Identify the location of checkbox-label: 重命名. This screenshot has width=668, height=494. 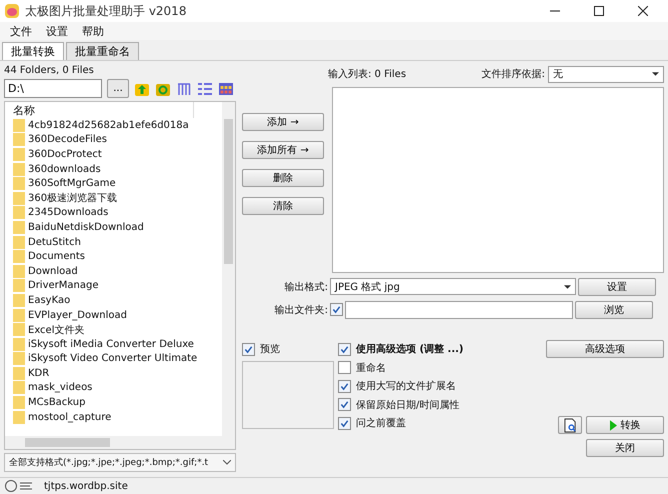
(371, 368).